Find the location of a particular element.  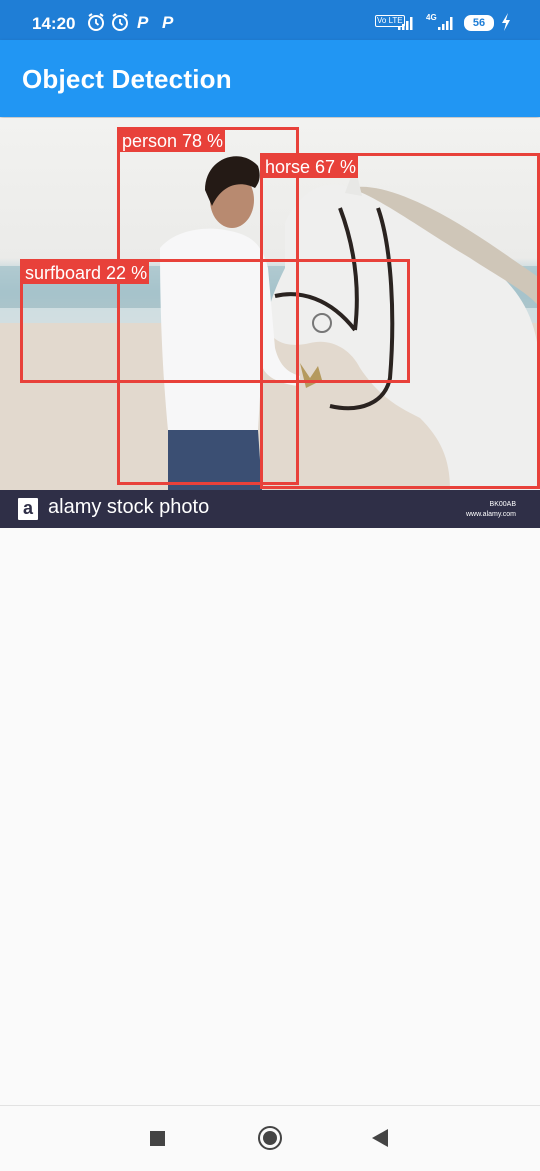

back-button is located at coordinates (380, 1138).